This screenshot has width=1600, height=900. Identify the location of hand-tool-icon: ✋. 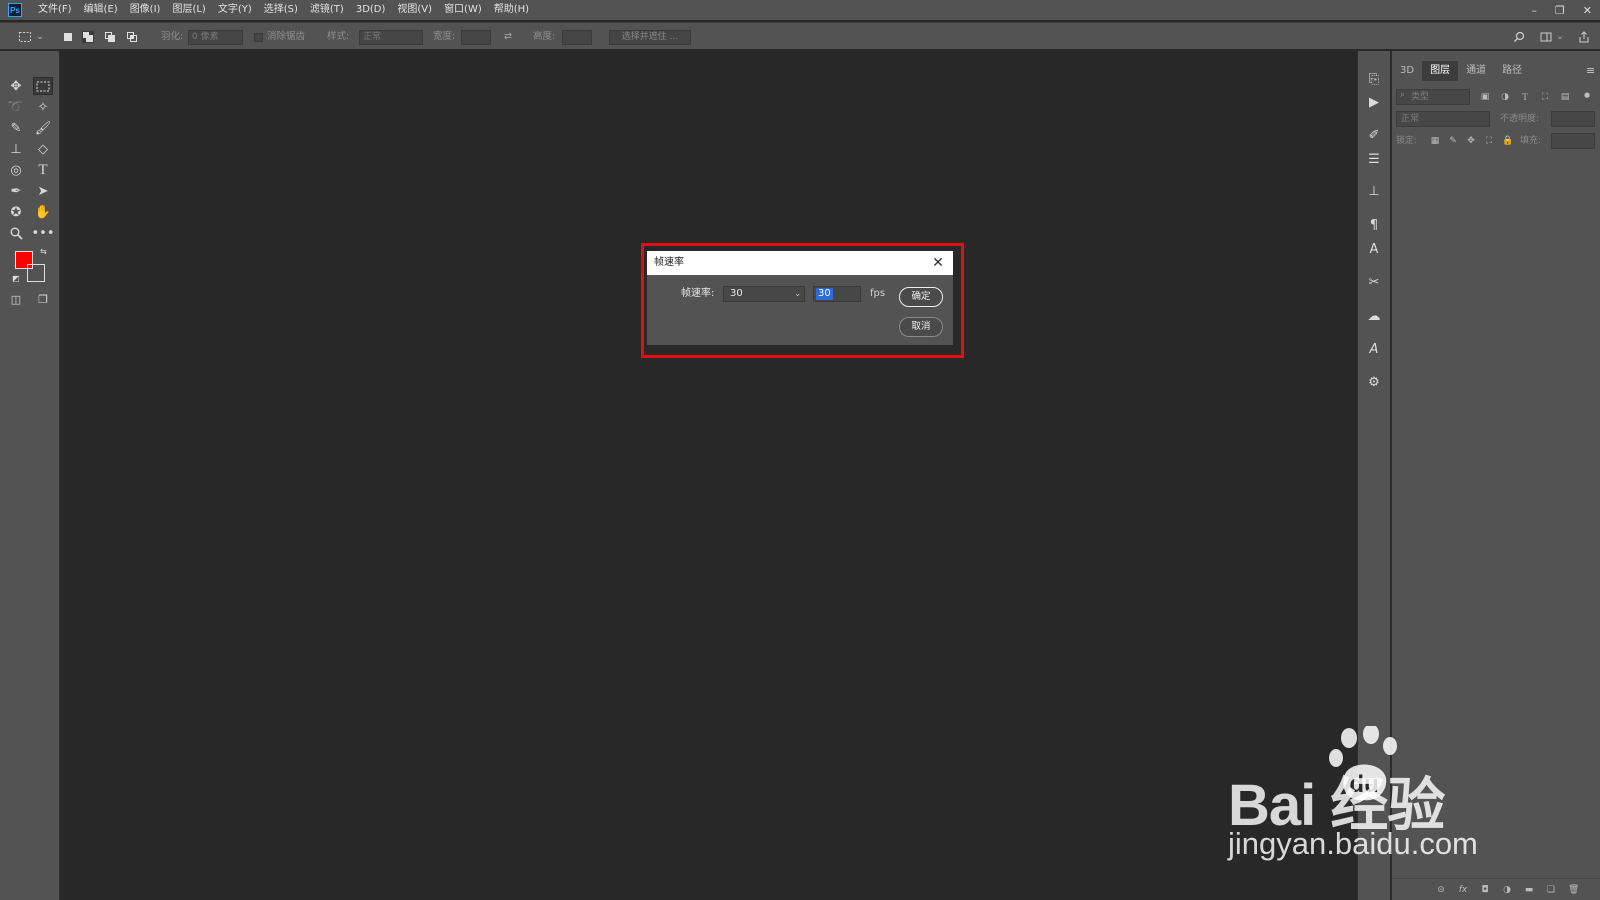
(43, 212).